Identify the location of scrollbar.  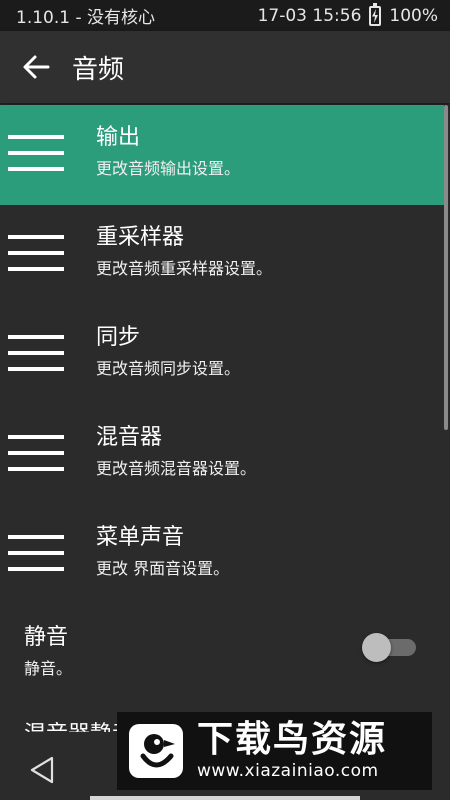
(446, 267).